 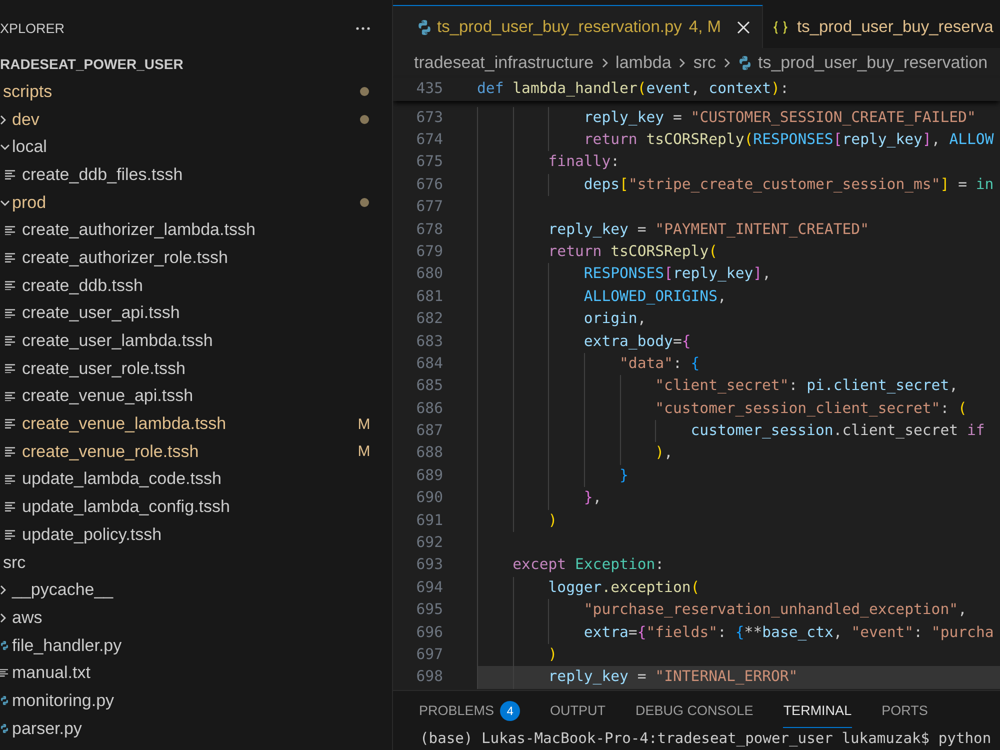 I want to click on code-line: origin,, so click(x=561, y=319).